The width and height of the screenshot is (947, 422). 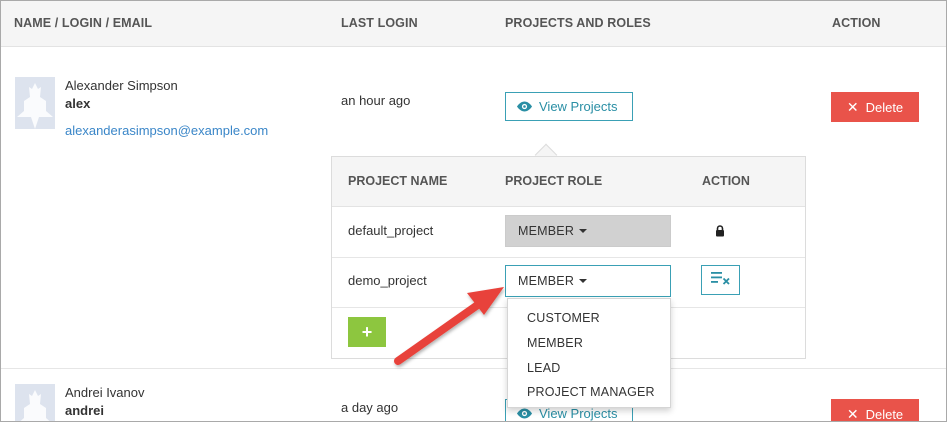 I want to click on unassign-icon, so click(x=720, y=280).